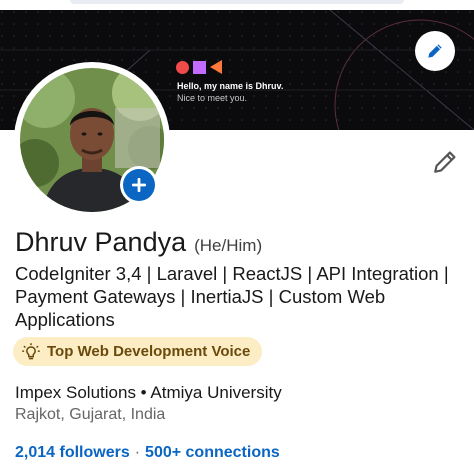 The width and height of the screenshot is (474, 474). Describe the element at coordinates (228, 245) in the screenshot. I see `profile-pronouns: (He/Him)` at that location.